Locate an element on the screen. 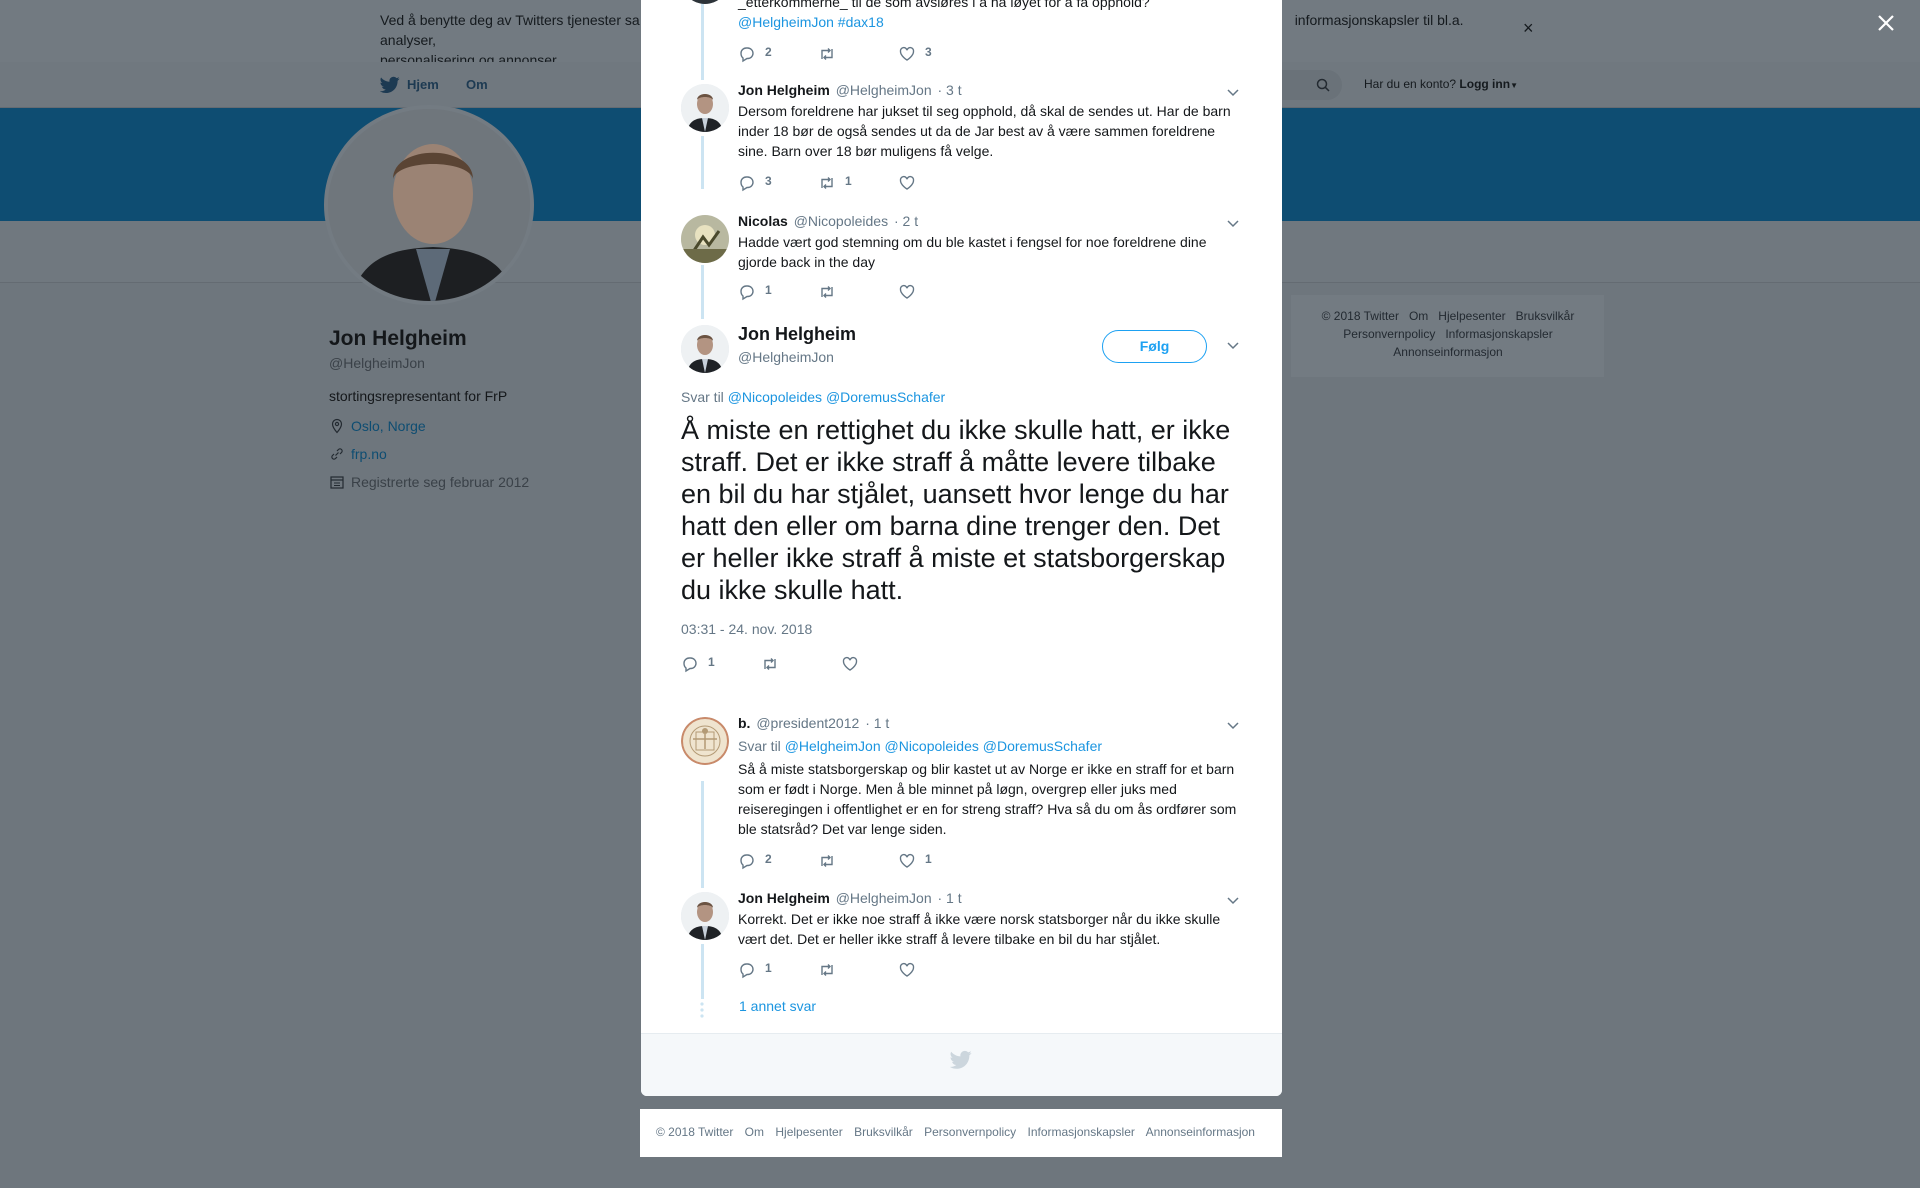 This screenshot has height=1188, width=1920. avatar-photo is located at coordinates (705, 349).